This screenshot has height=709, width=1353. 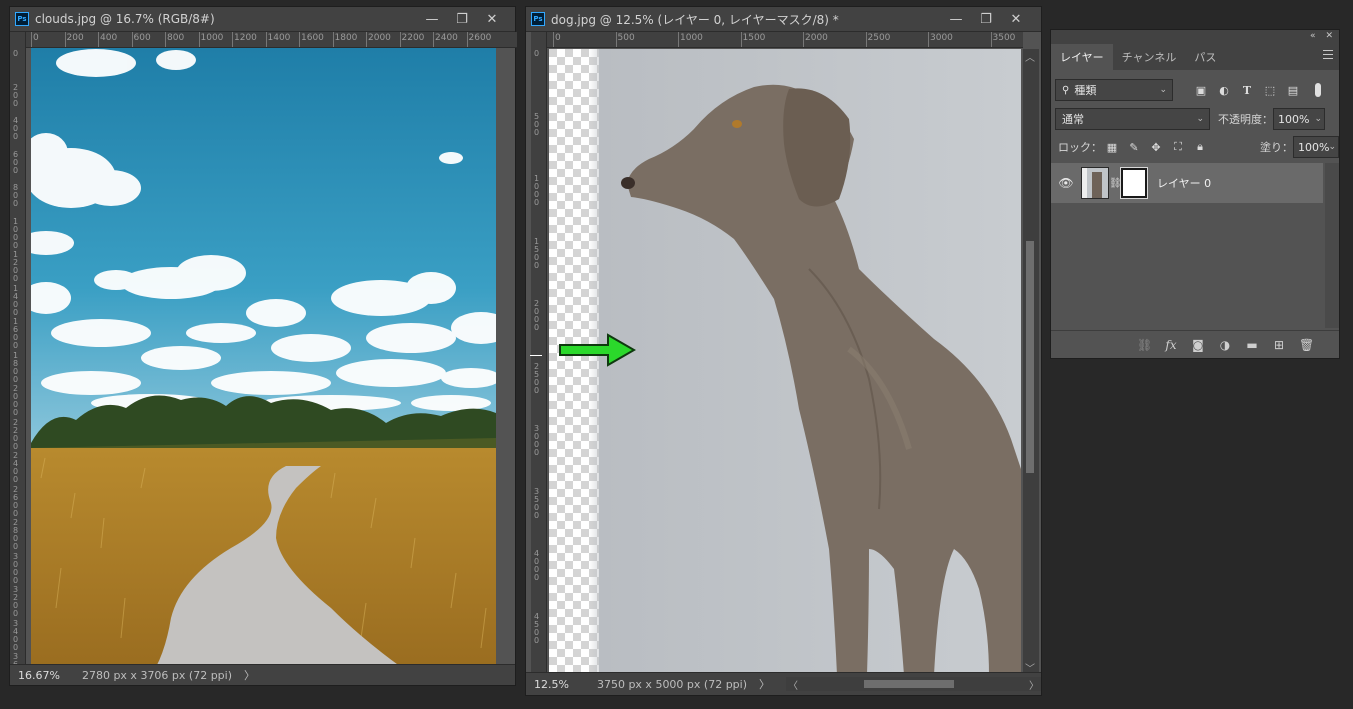 I want to click on add-mask-icon: ◙, so click(x=1198, y=345).